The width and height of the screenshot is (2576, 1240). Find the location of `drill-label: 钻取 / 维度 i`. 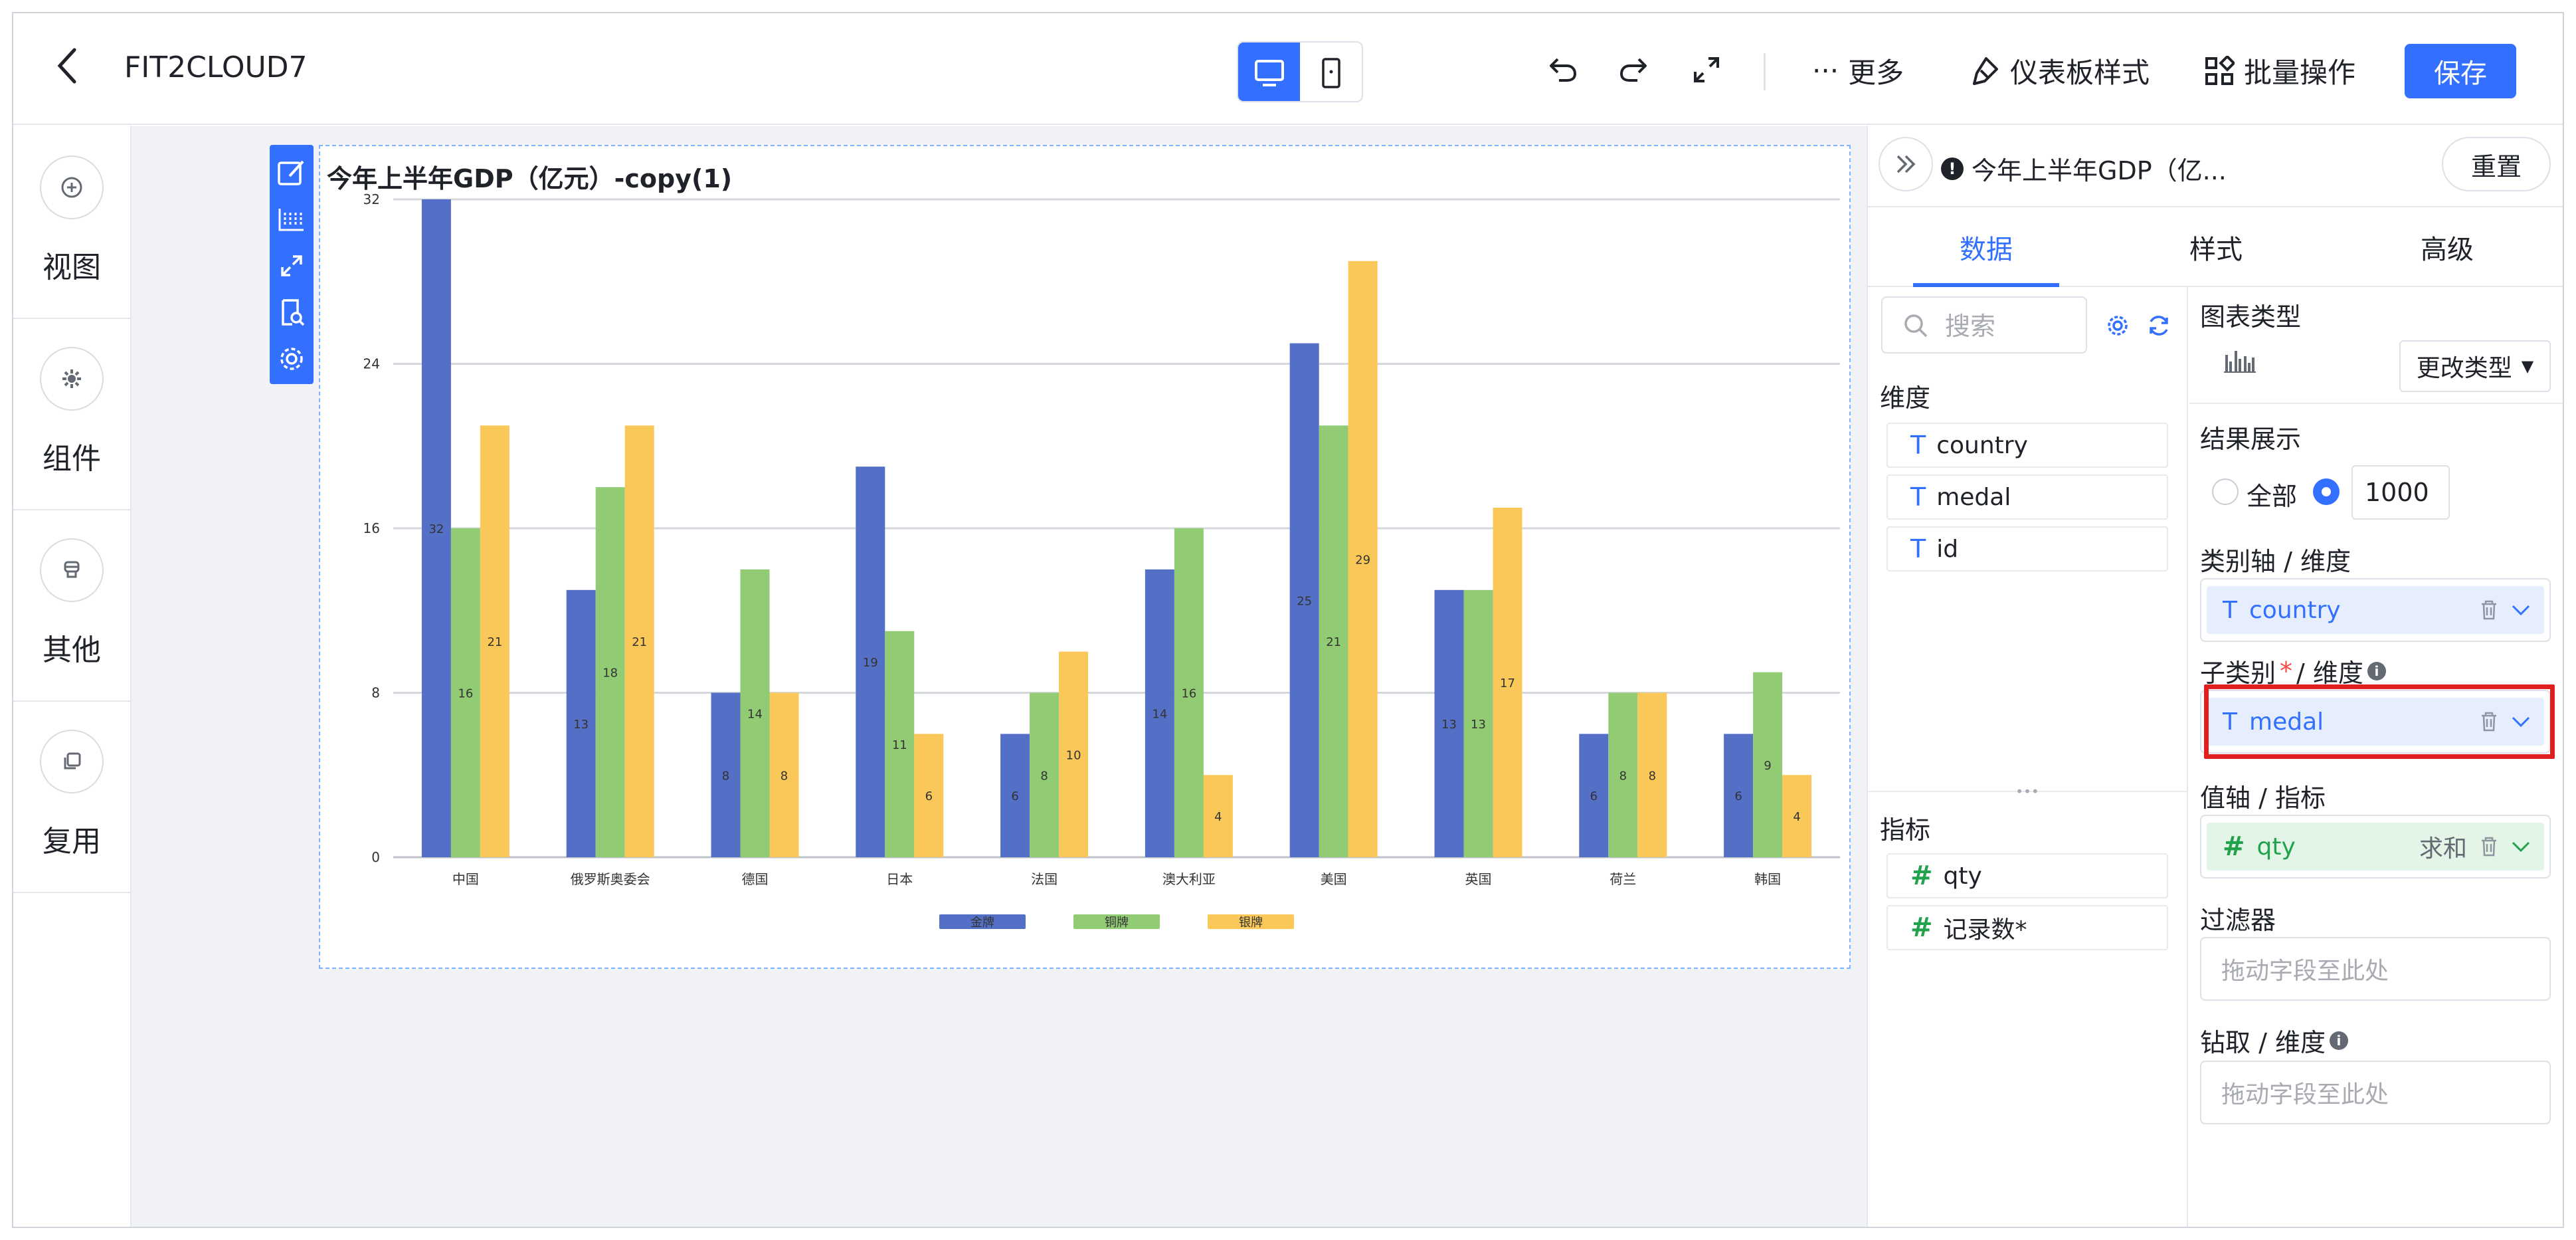

drill-label: 钻取 / 维度 i is located at coordinates (2274, 1040).